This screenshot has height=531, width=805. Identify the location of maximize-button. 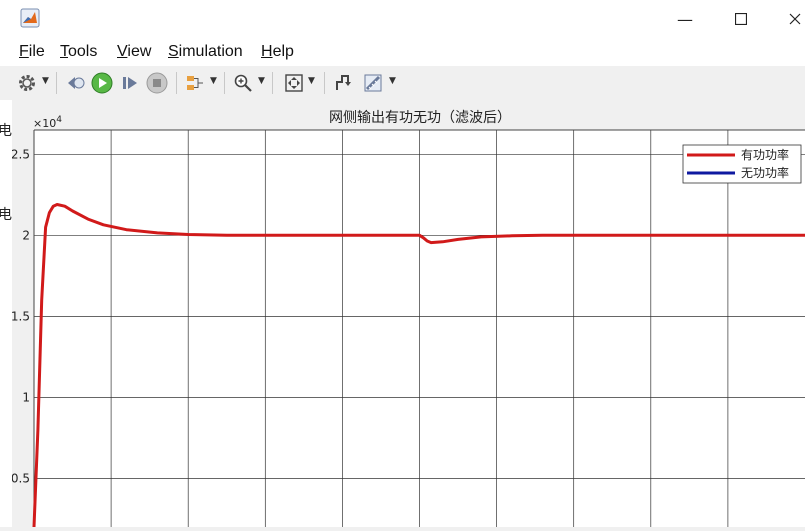
(741, 19).